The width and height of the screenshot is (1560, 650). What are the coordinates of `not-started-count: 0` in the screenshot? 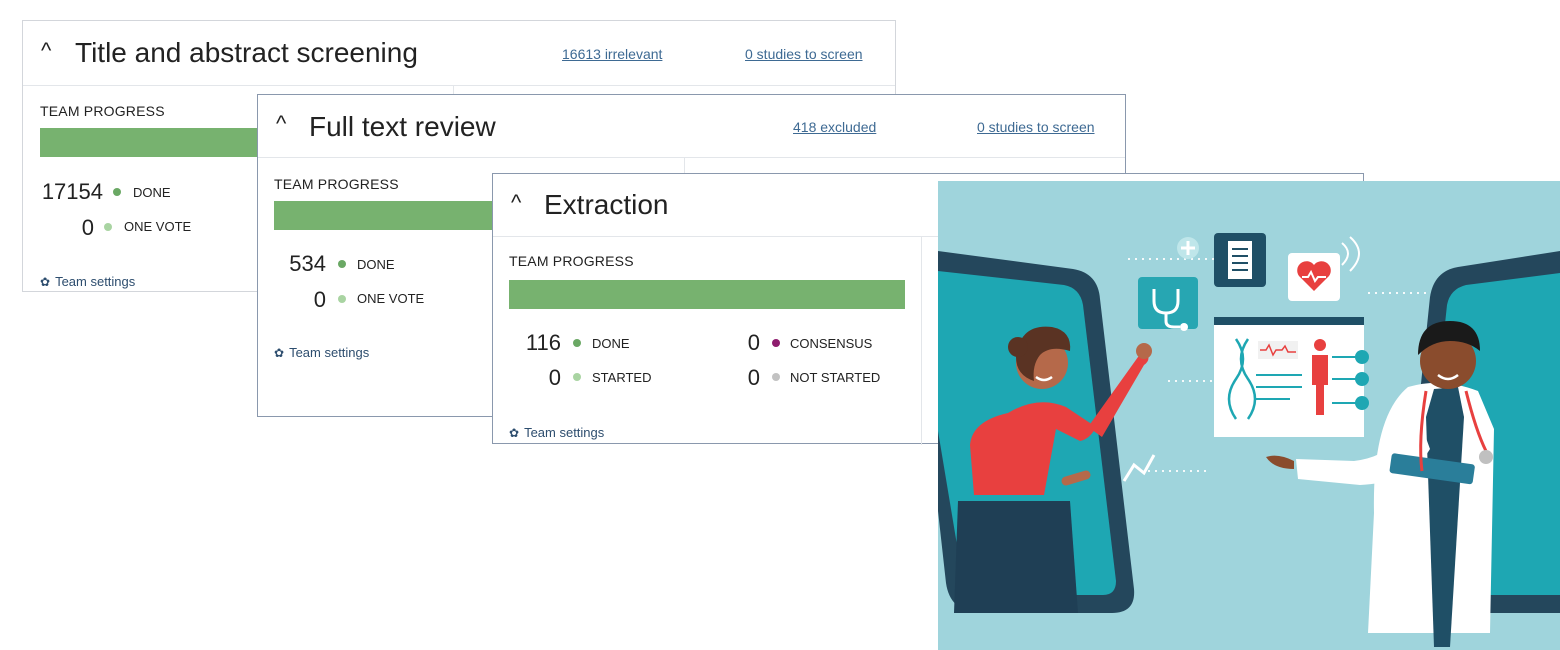 It's located at (753, 377).